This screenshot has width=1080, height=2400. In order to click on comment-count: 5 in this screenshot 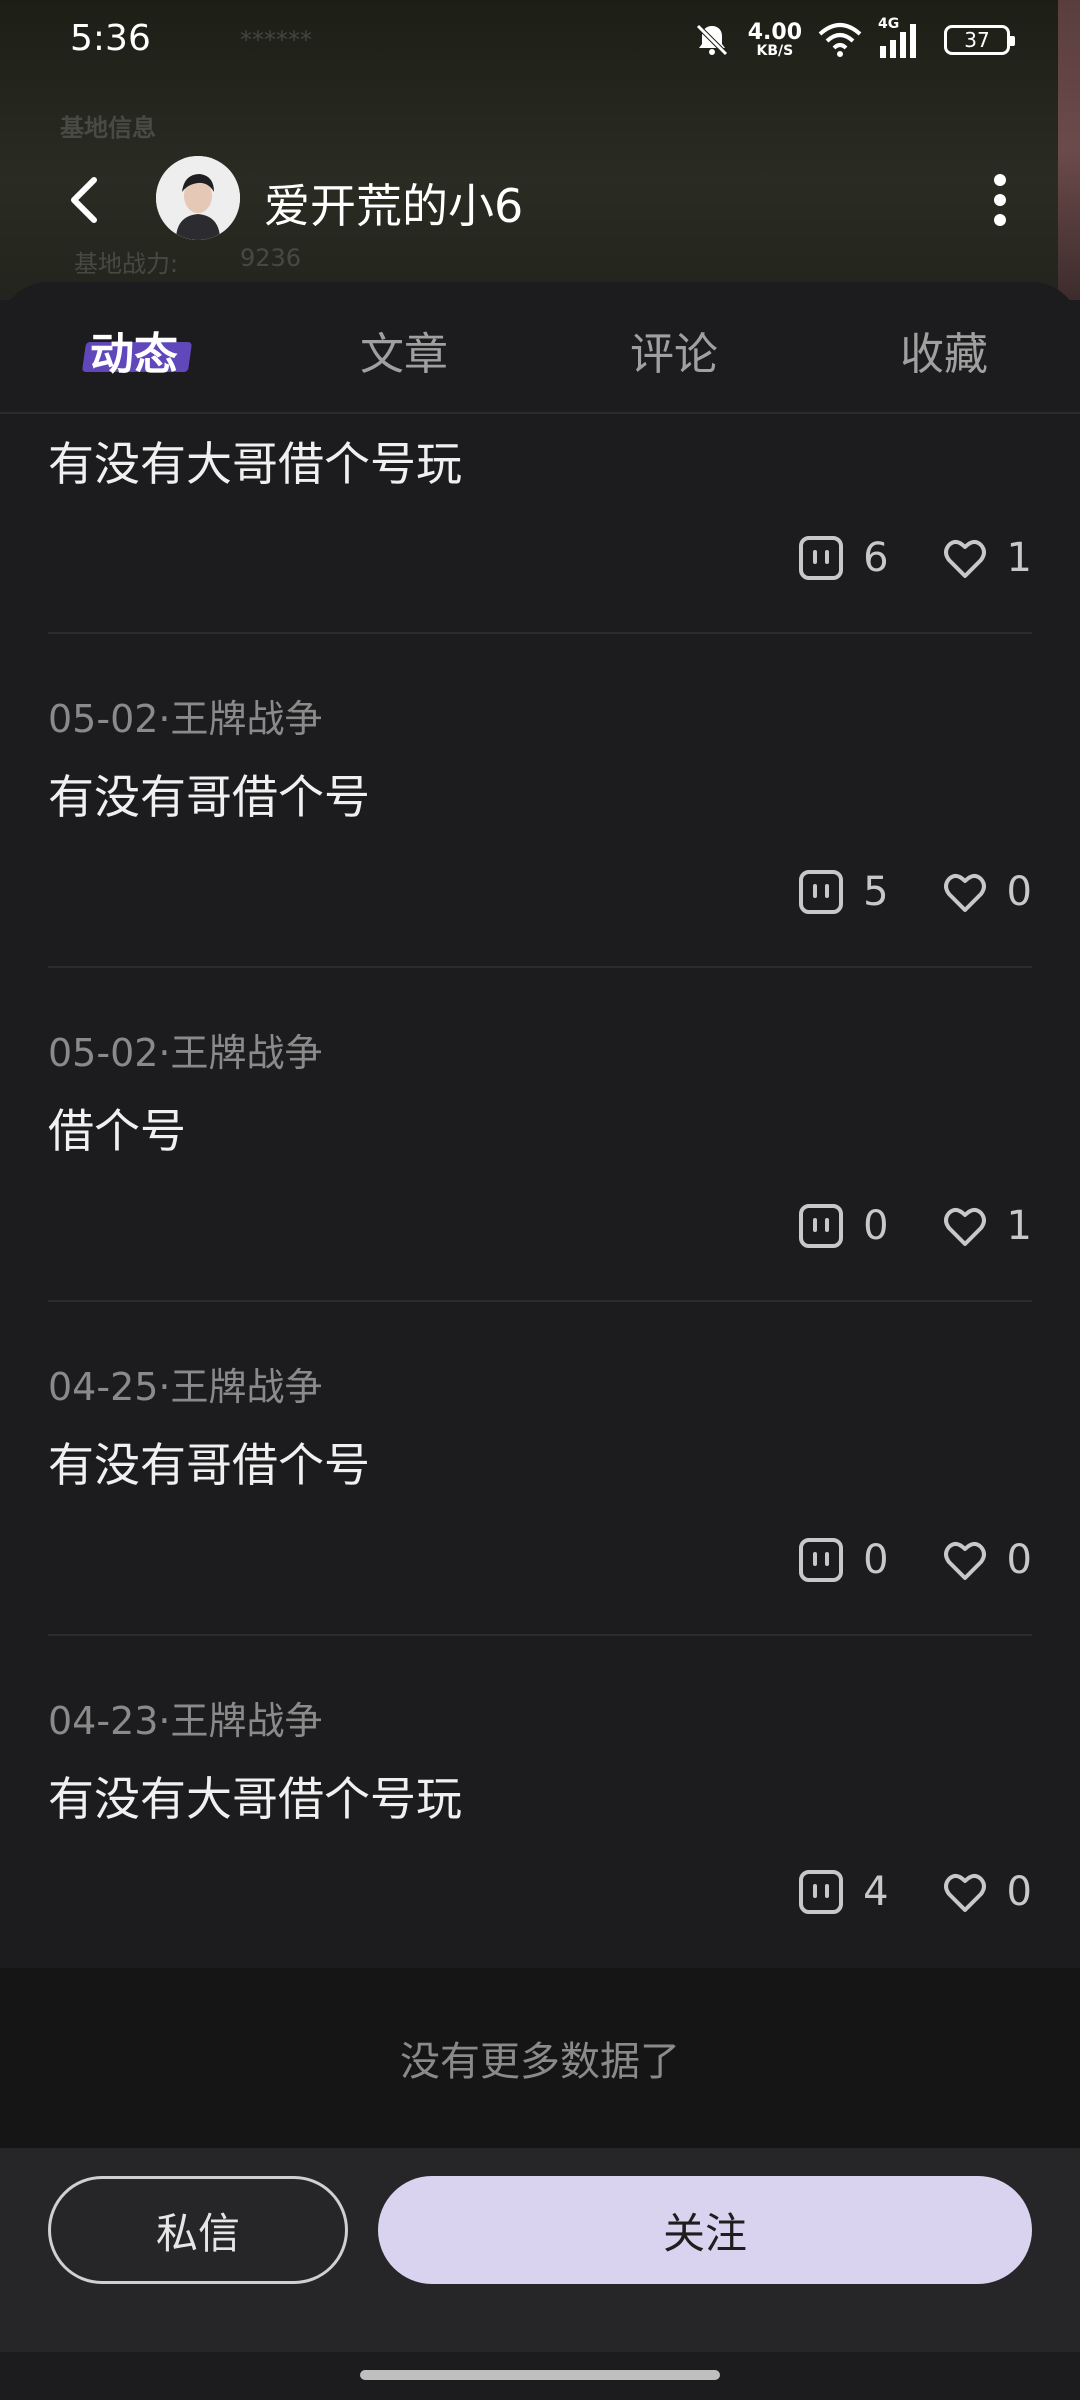, I will do `click(876, 892)`.